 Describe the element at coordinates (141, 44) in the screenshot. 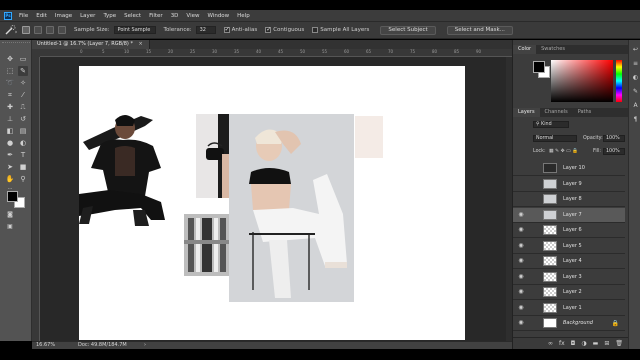

I see `close-tab-icon: ×` at that location.